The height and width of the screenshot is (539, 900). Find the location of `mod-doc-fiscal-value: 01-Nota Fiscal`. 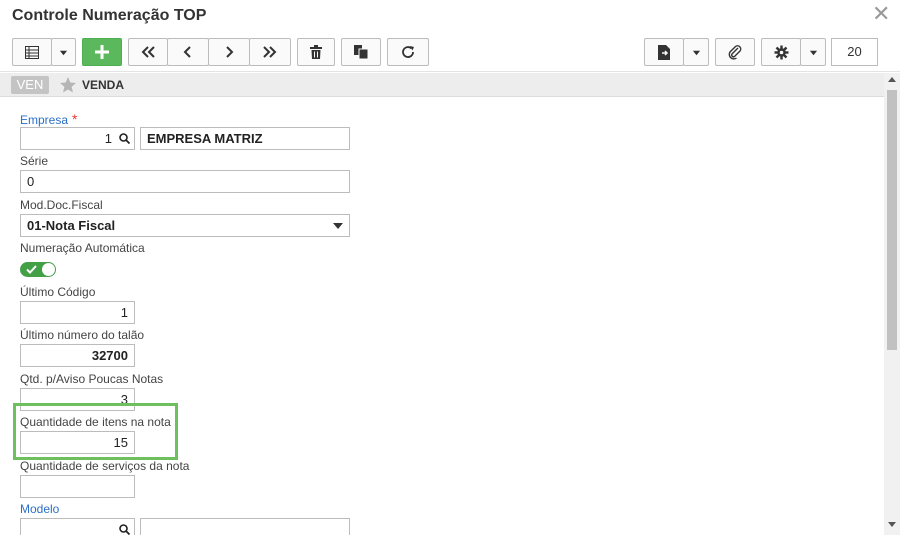

mod-doc-fiscal-value: 01-Nota Fiscal is located at coordinates (71, 225).